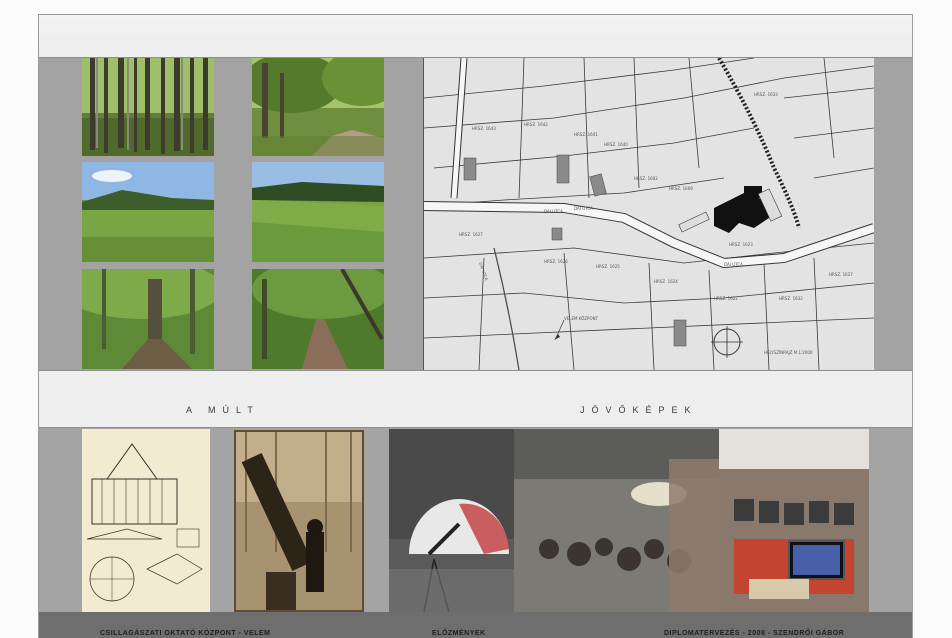 The width and height of the screenshot is (952, 638). Describe the element at coordinates (608, 266) in the screenshot. I see `svg-text: HRSZ. 1625` at that location.